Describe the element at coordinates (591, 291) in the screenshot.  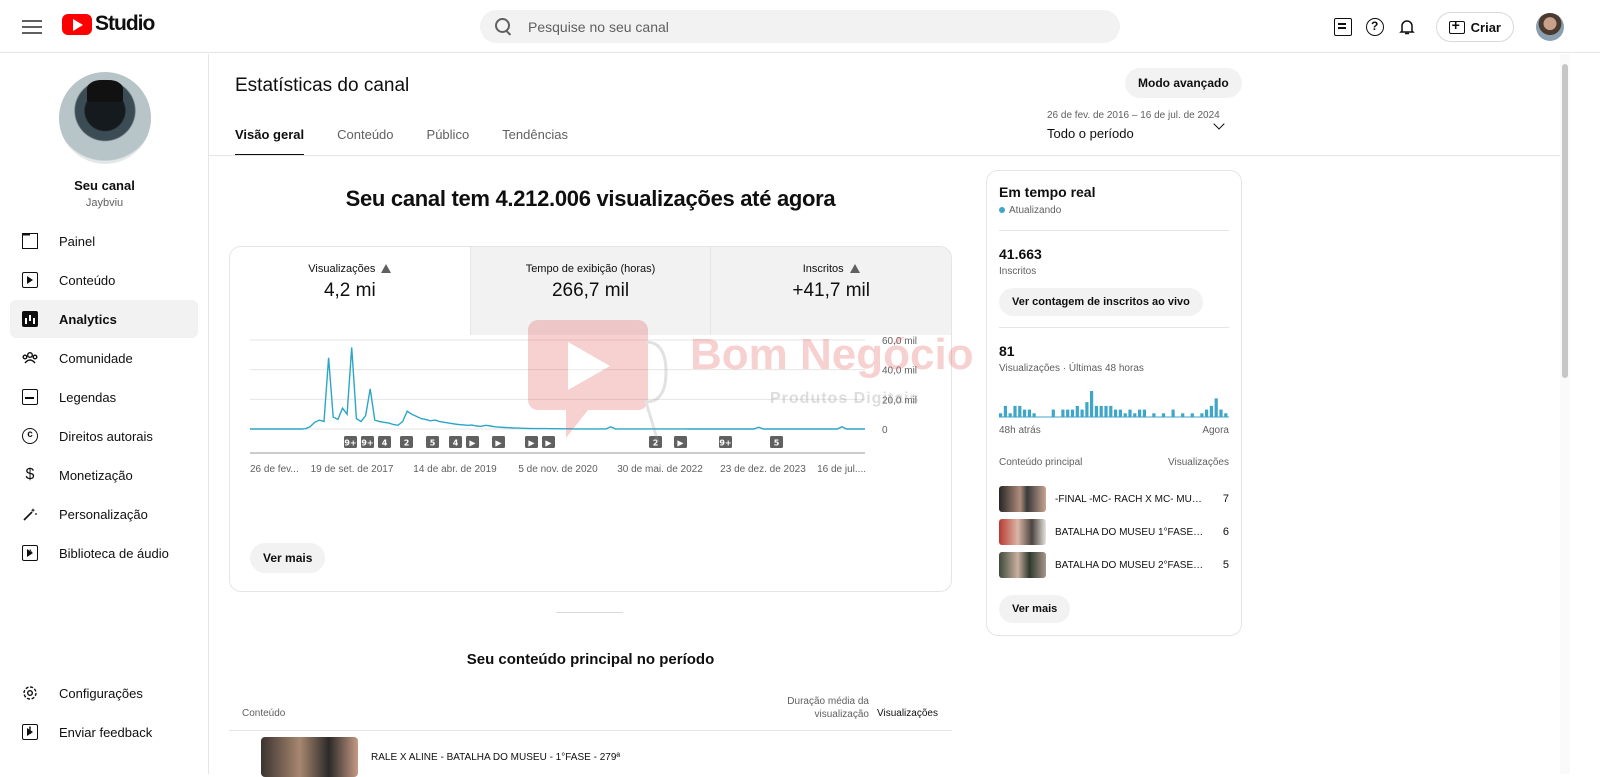
I see `metric-watch-time-tab: Tempo de exibição (horas) 266,7 mil` at that location.